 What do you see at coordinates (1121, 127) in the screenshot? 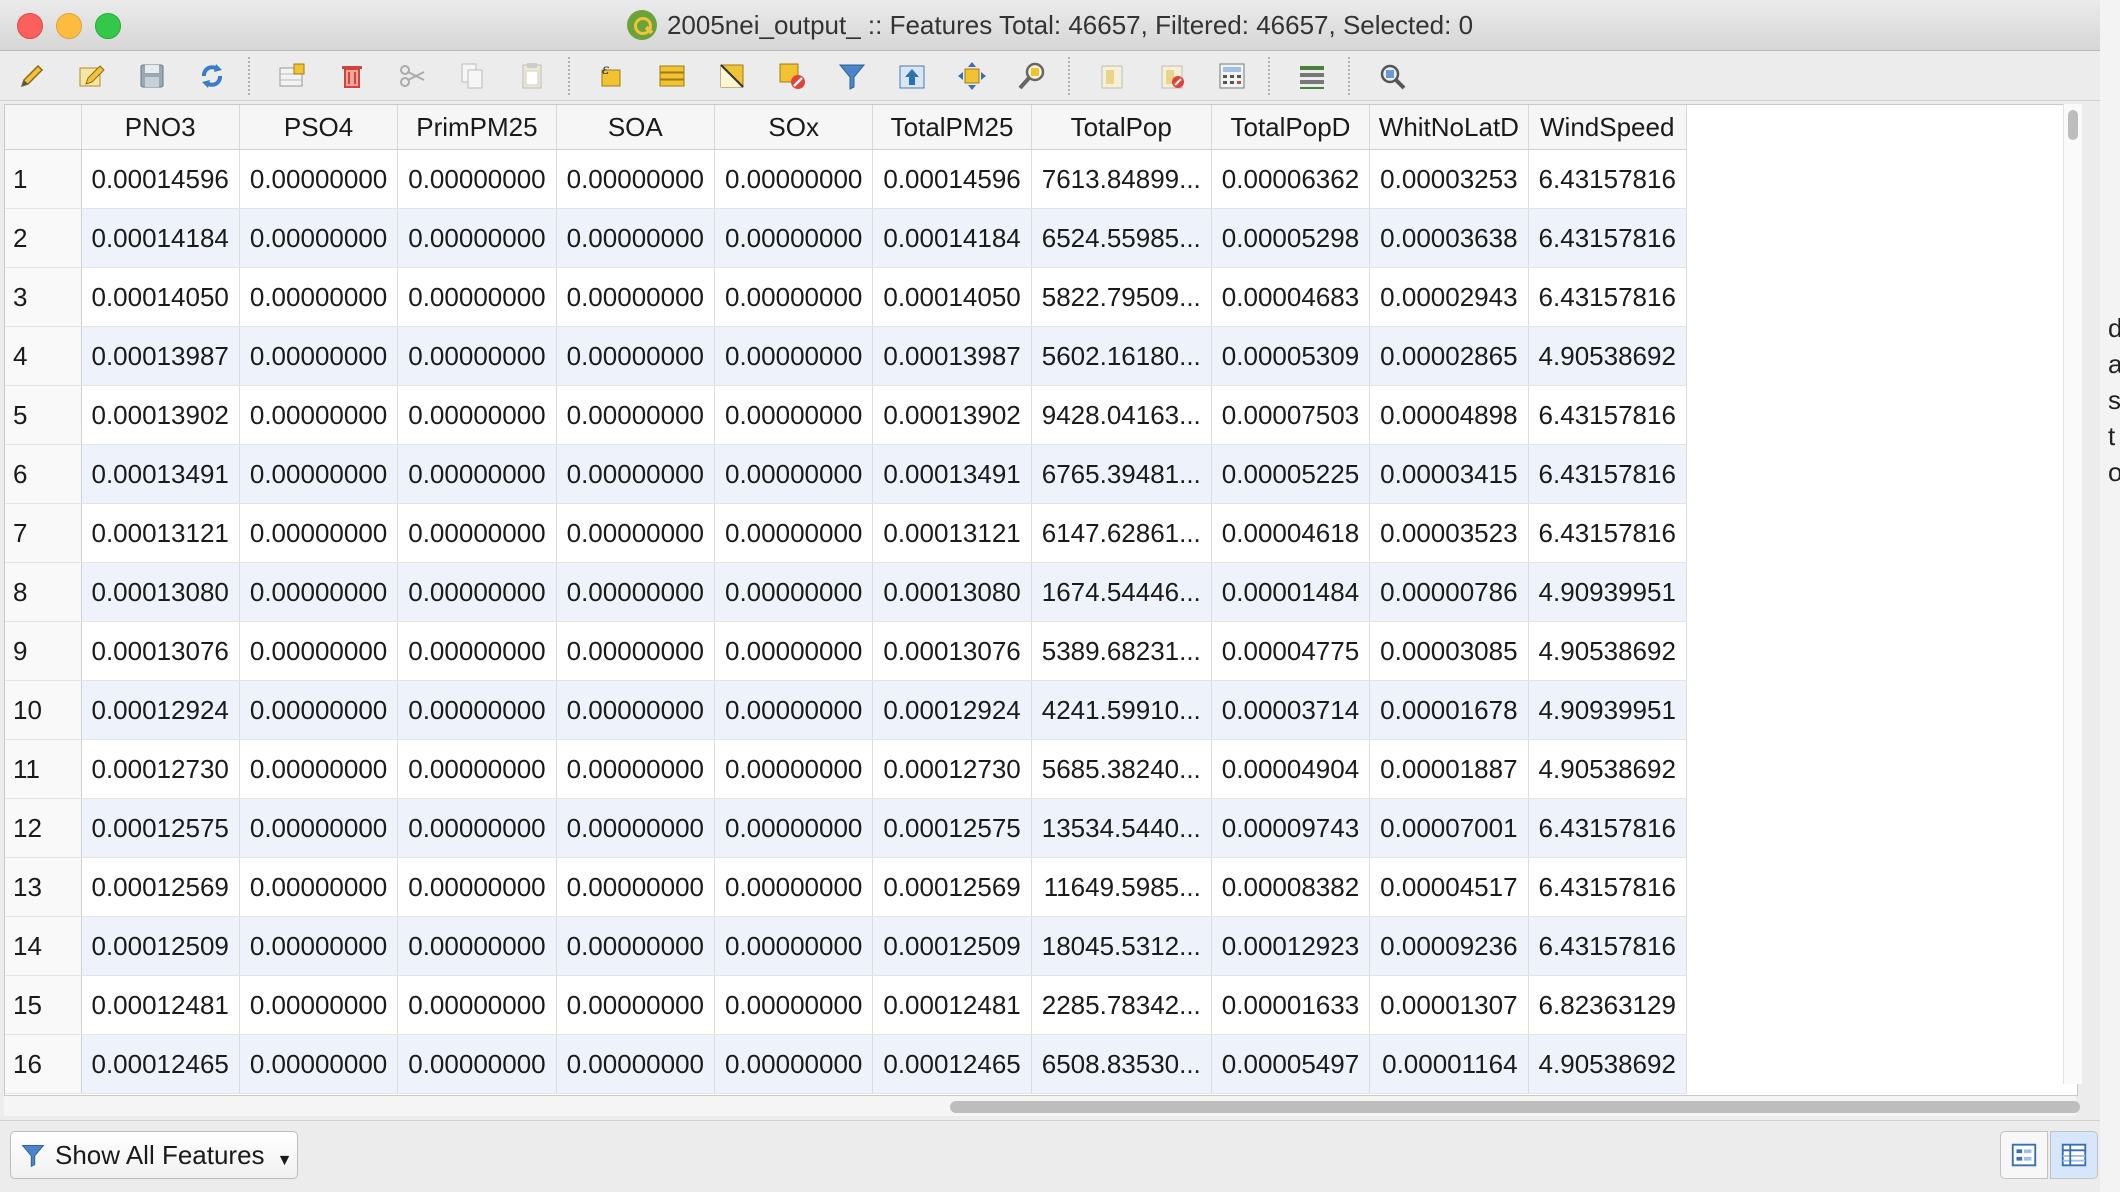
I see `column-header: TotalPop` at bounding box center [1121, 127].